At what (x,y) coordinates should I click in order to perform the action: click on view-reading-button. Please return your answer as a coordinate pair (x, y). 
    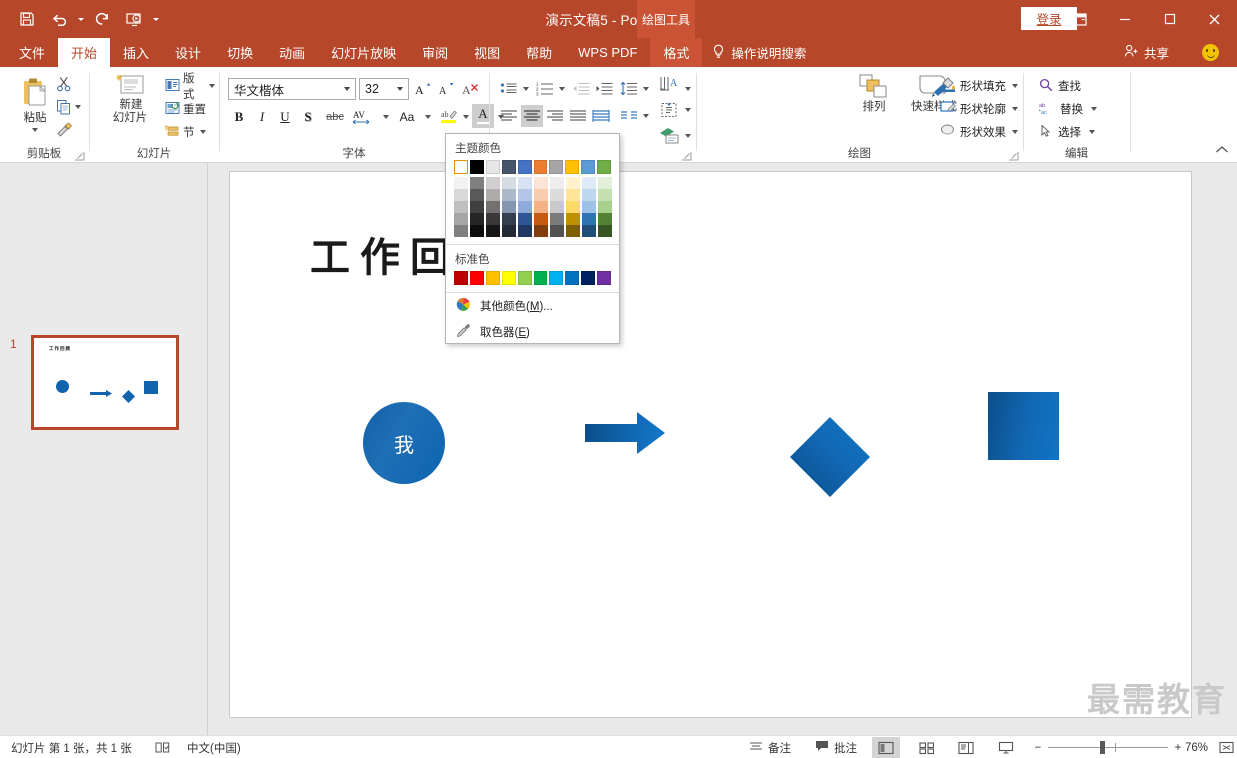
    Looking at the image, I should click on (966, 747).